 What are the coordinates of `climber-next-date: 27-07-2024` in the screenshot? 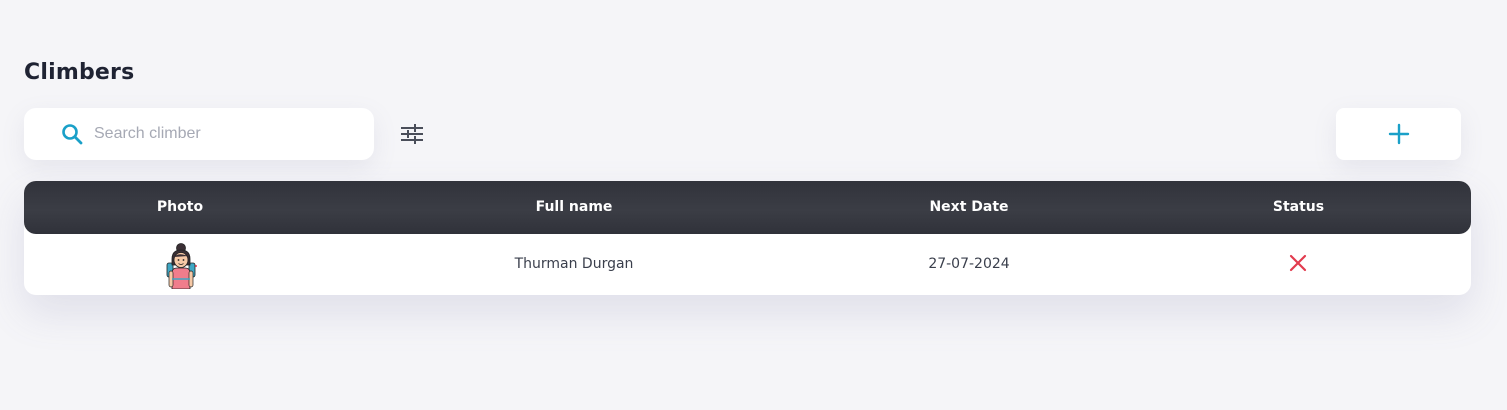 It's located at (969, 264).